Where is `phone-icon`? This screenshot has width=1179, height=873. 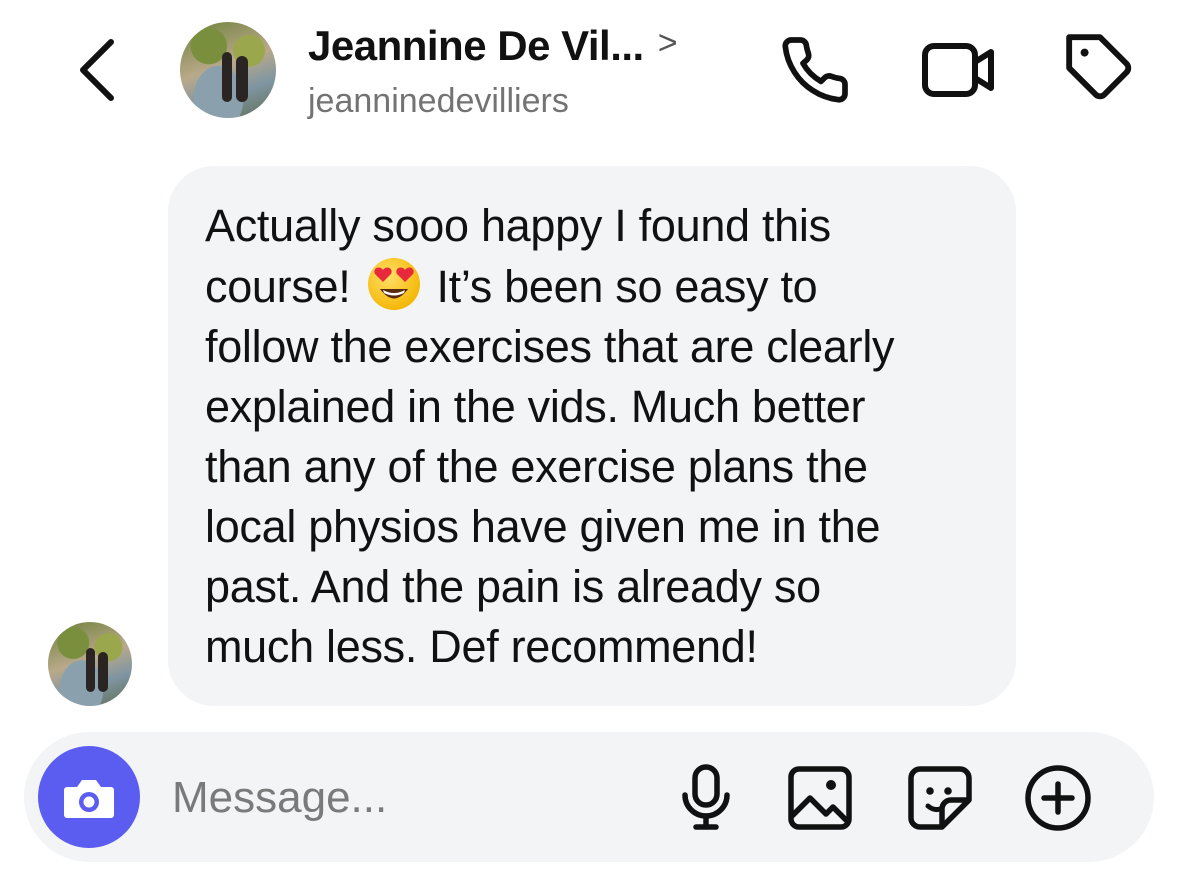 phone-icon is located at coordinates (815, 70).